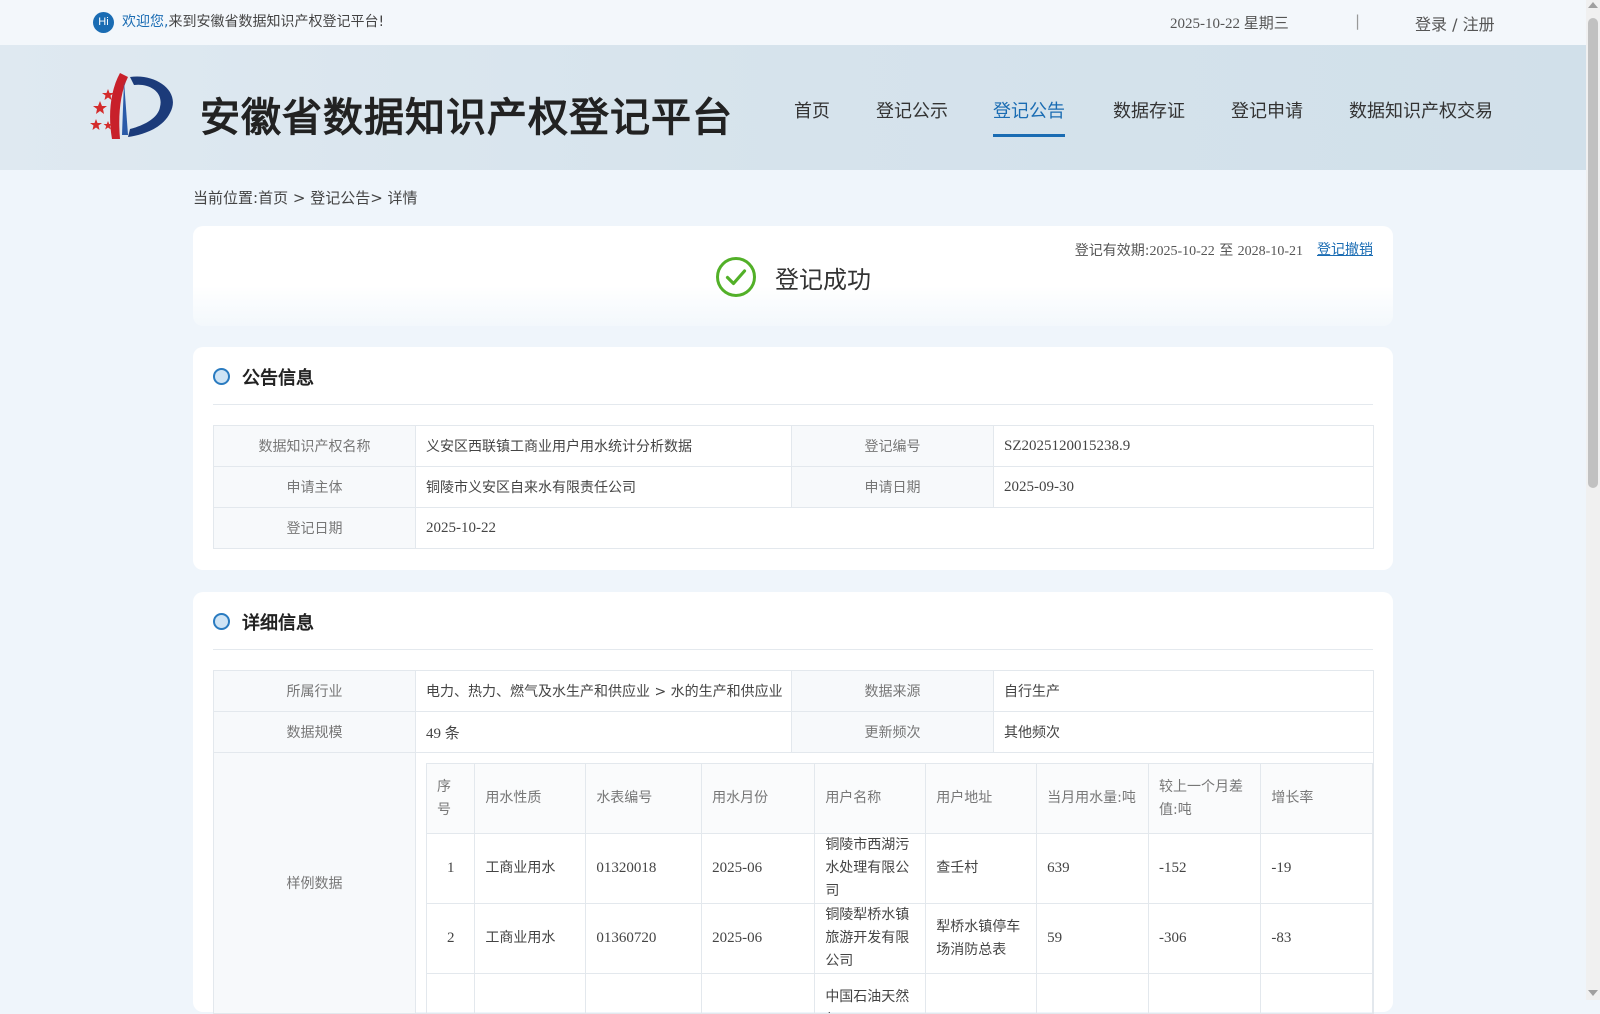  What do you see at coordinates (1183, 446) in the screenshot?
I see `reg-no-value: SZ2025120015238.9` at bounding box center [1183, 446].